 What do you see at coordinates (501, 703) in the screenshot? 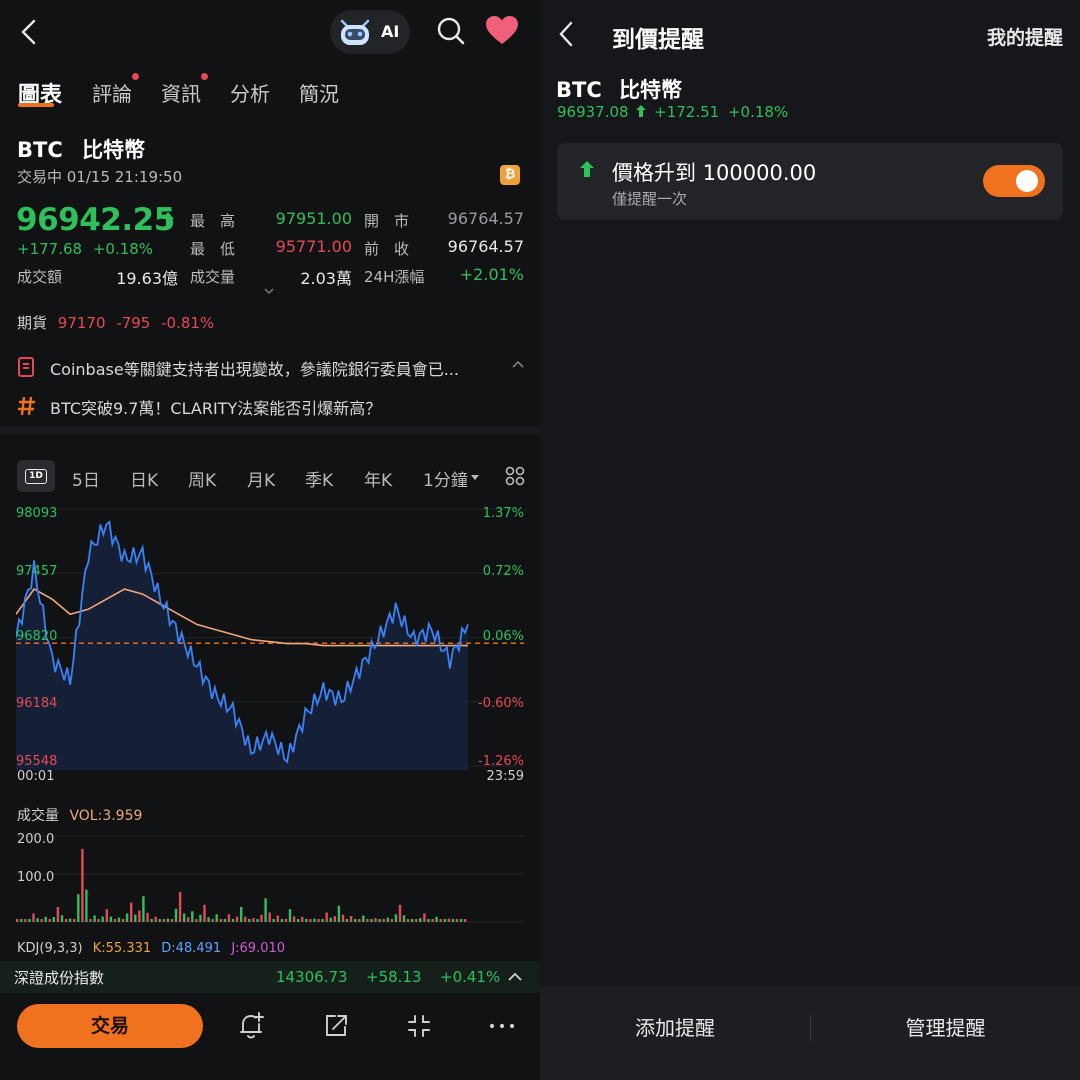
I see `y-right-tick-3: -0.60%` at bounding box center [501, 703].